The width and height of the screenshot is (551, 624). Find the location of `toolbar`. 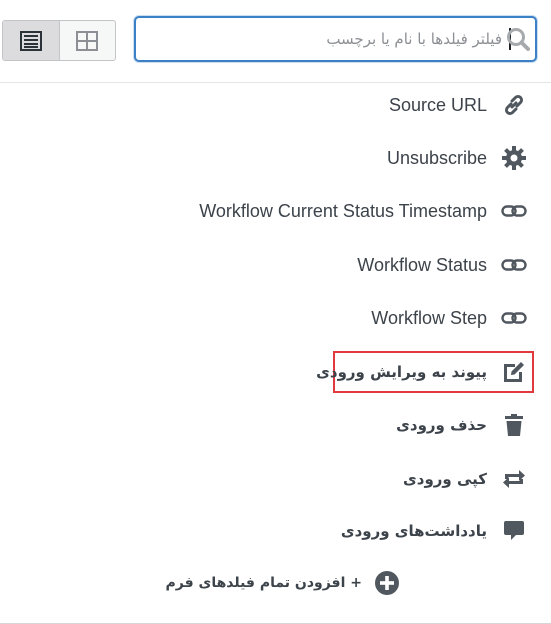

toolbar is located at coordinates (275, 41).